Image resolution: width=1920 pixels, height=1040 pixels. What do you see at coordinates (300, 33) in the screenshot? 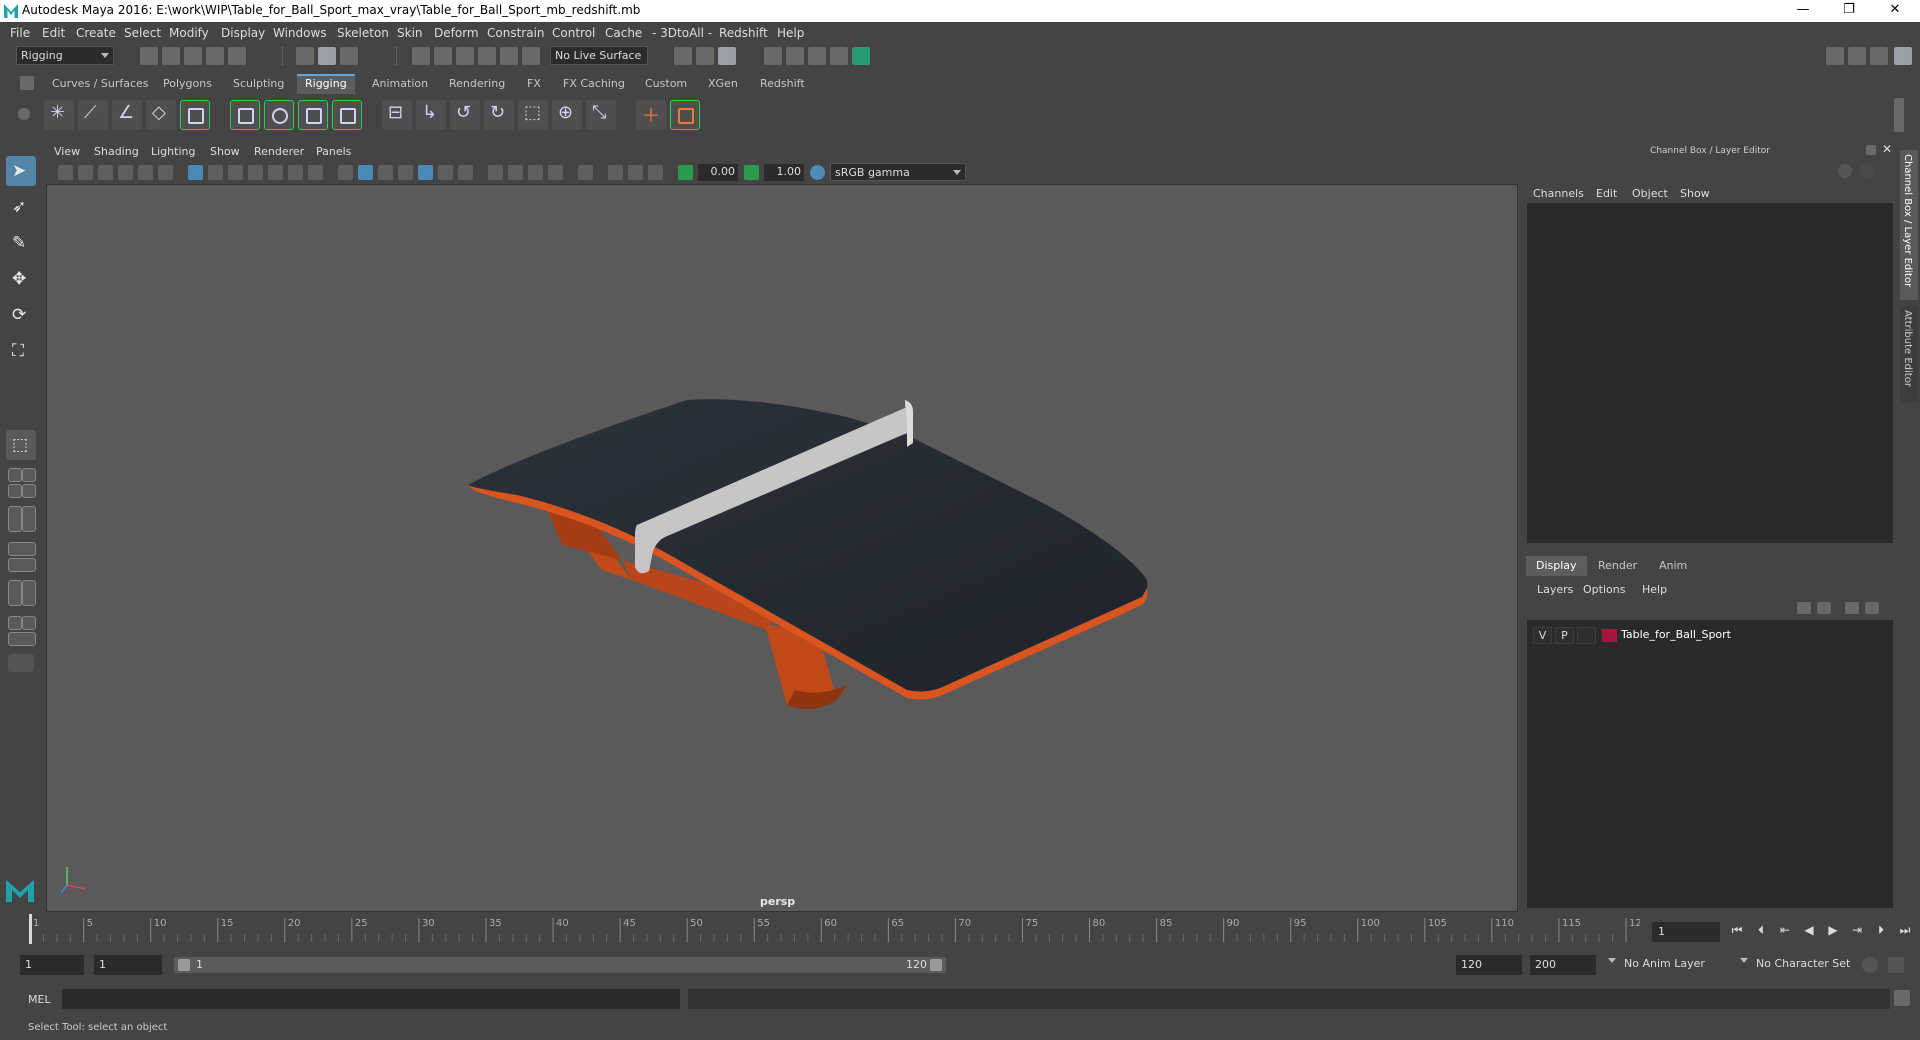
I see `menu-windows: Windows` at bounding box center [300, 33].